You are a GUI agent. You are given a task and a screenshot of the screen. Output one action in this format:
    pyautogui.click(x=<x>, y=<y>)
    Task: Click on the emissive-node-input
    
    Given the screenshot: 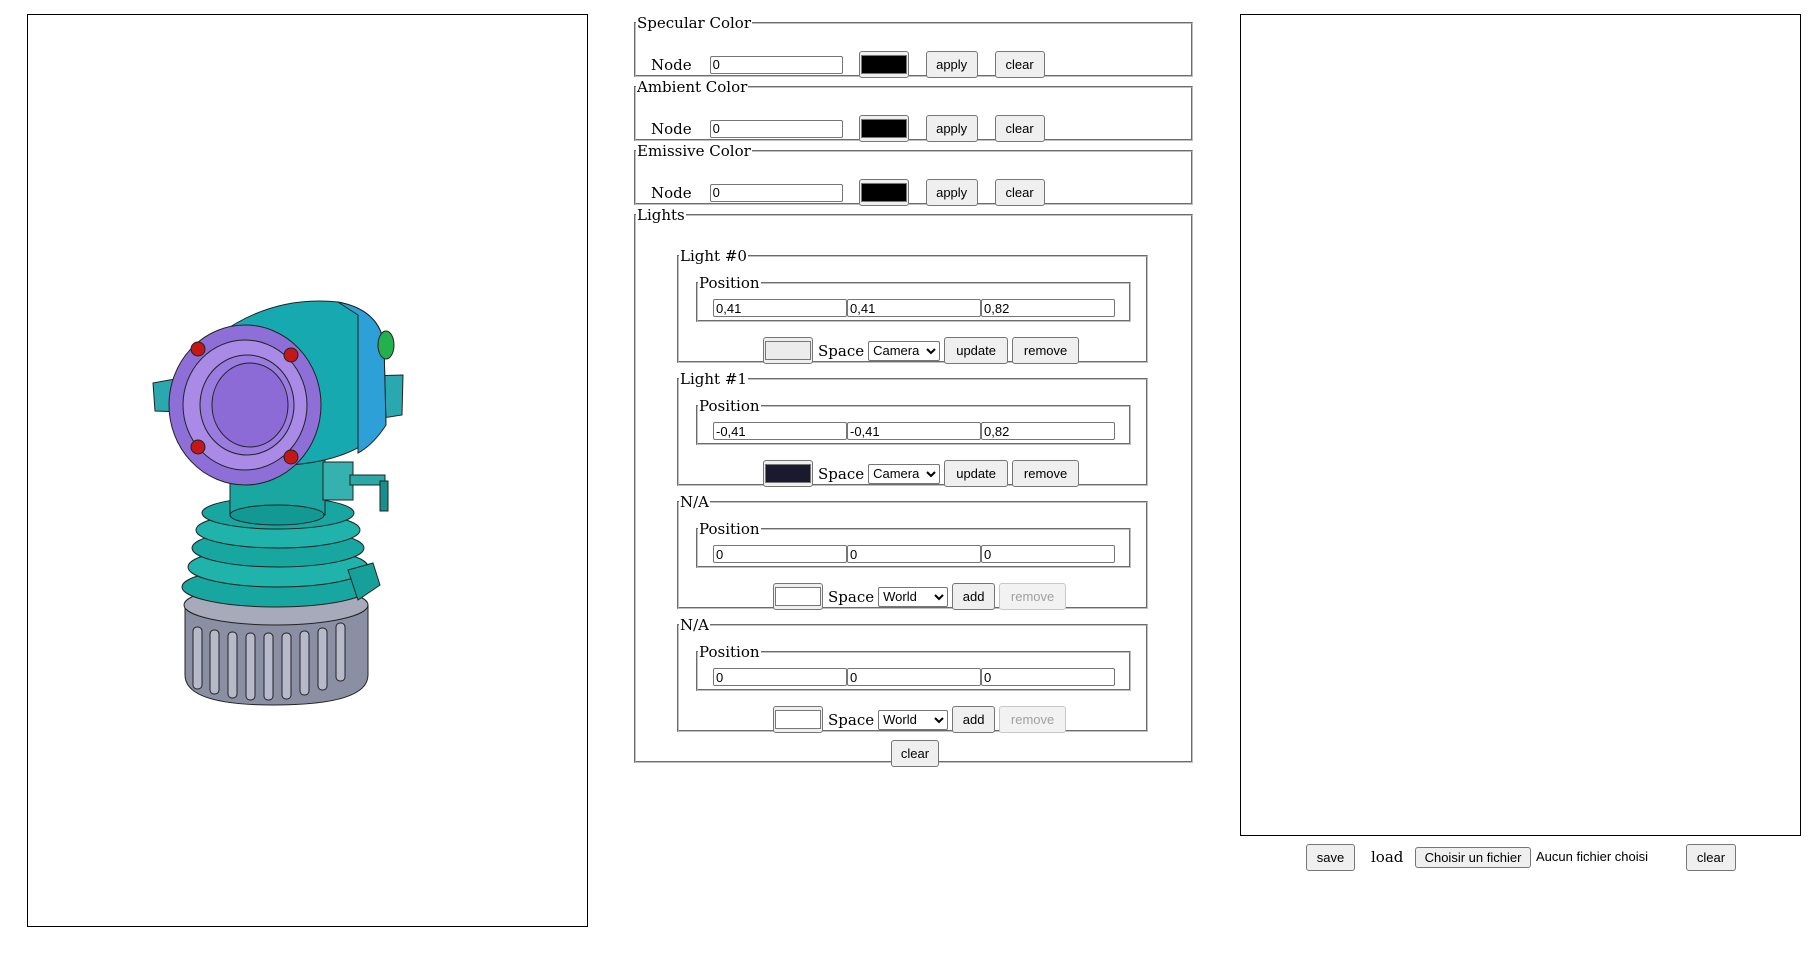 What is the action you would take?
    pyautogui.click(x=776, y=192)
    